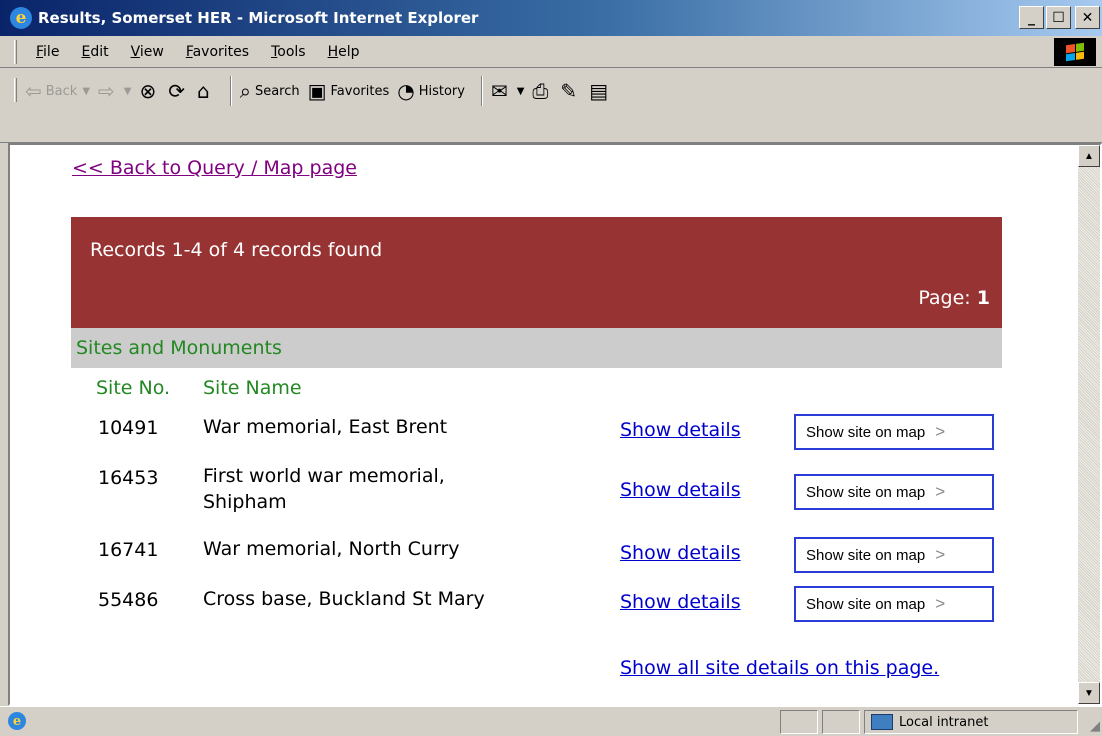 This screenshot has width=1102, height=736. Describe the element at coordinates (15, 51) in the screenshot. I see `menu-grip` at that location.